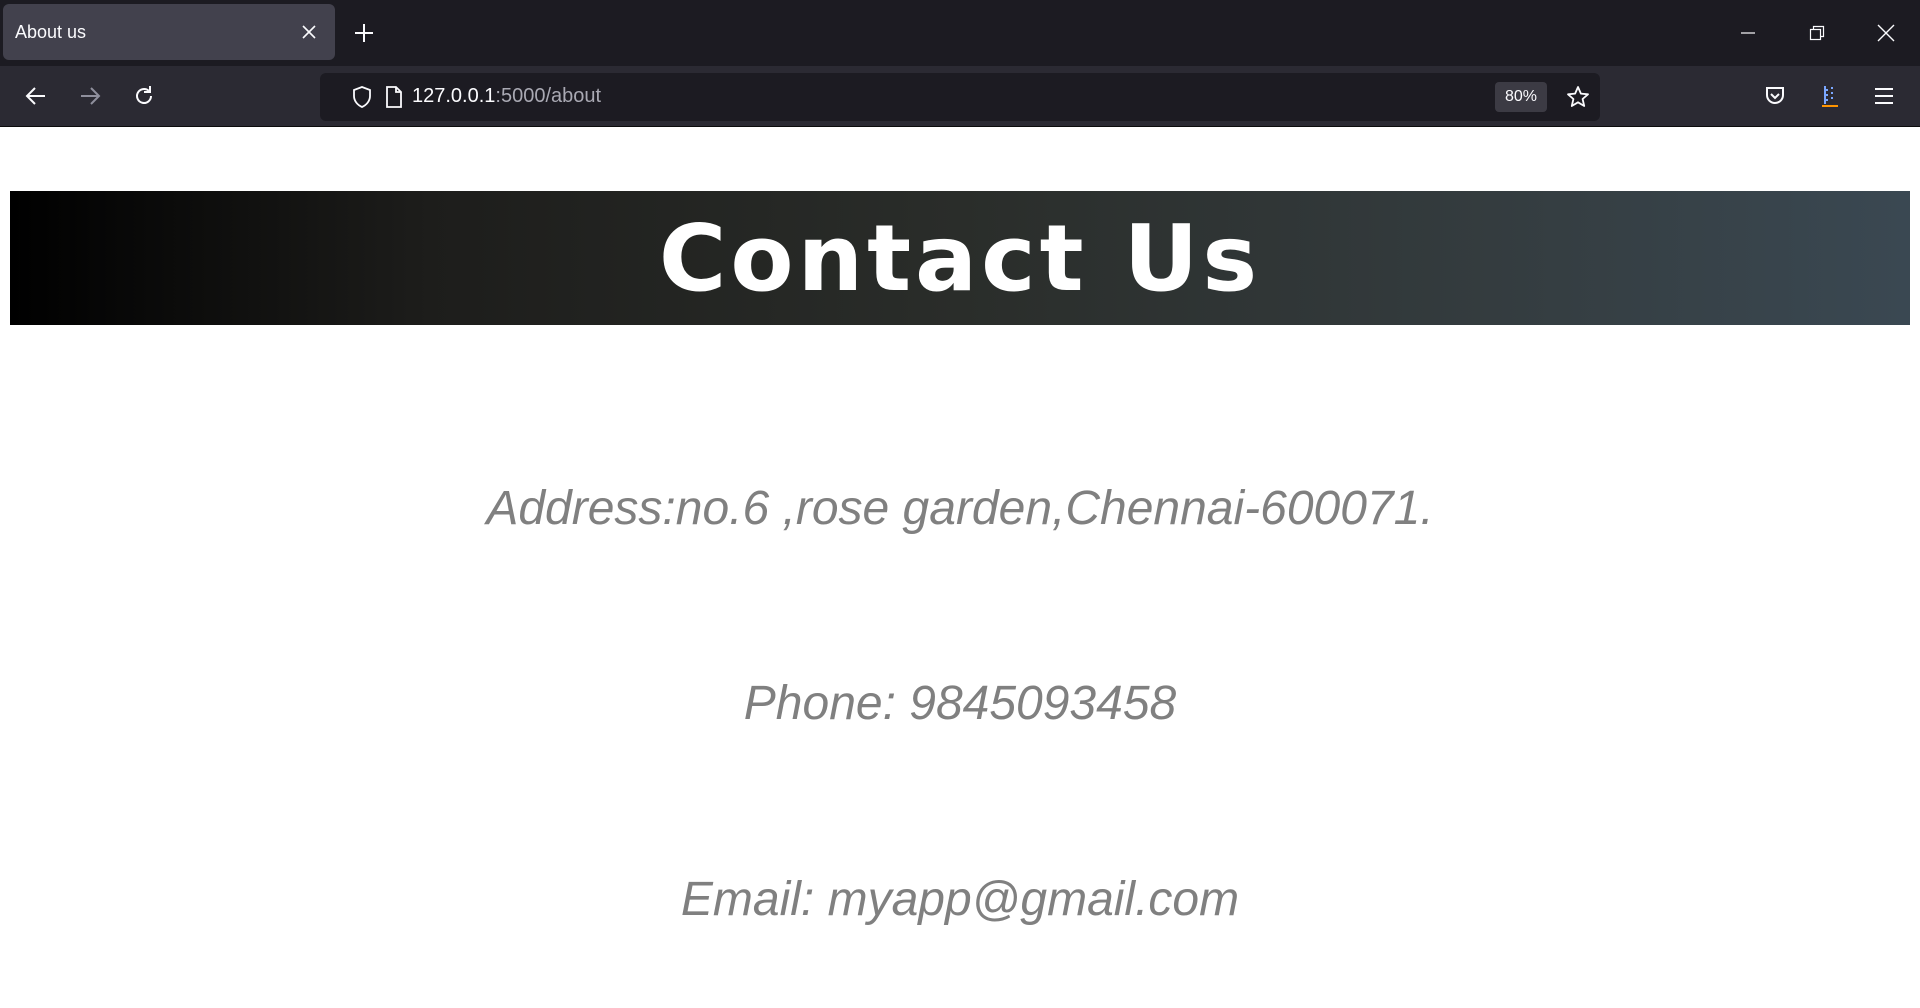 The image size is (1920, 1008). Describe the element at coordinates (1817, 33) in the screenshot. I see `restore-icon` at that location.